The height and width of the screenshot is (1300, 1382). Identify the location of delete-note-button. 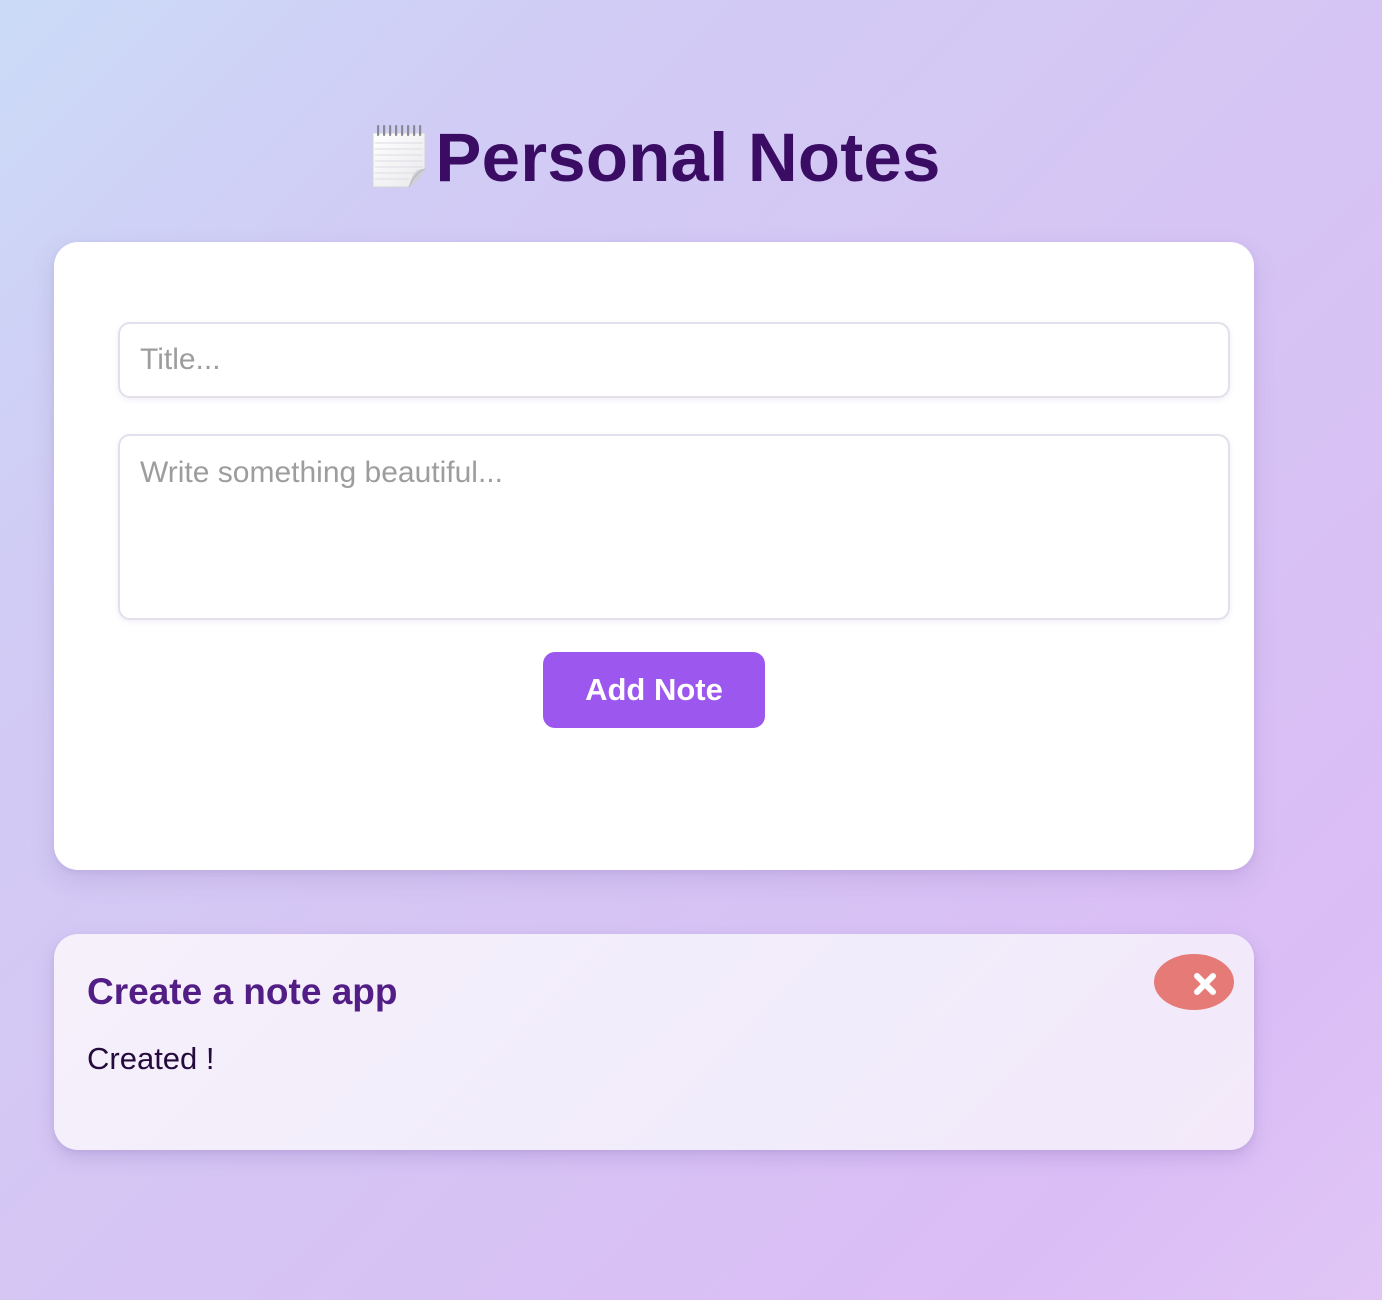
(1194, 982).